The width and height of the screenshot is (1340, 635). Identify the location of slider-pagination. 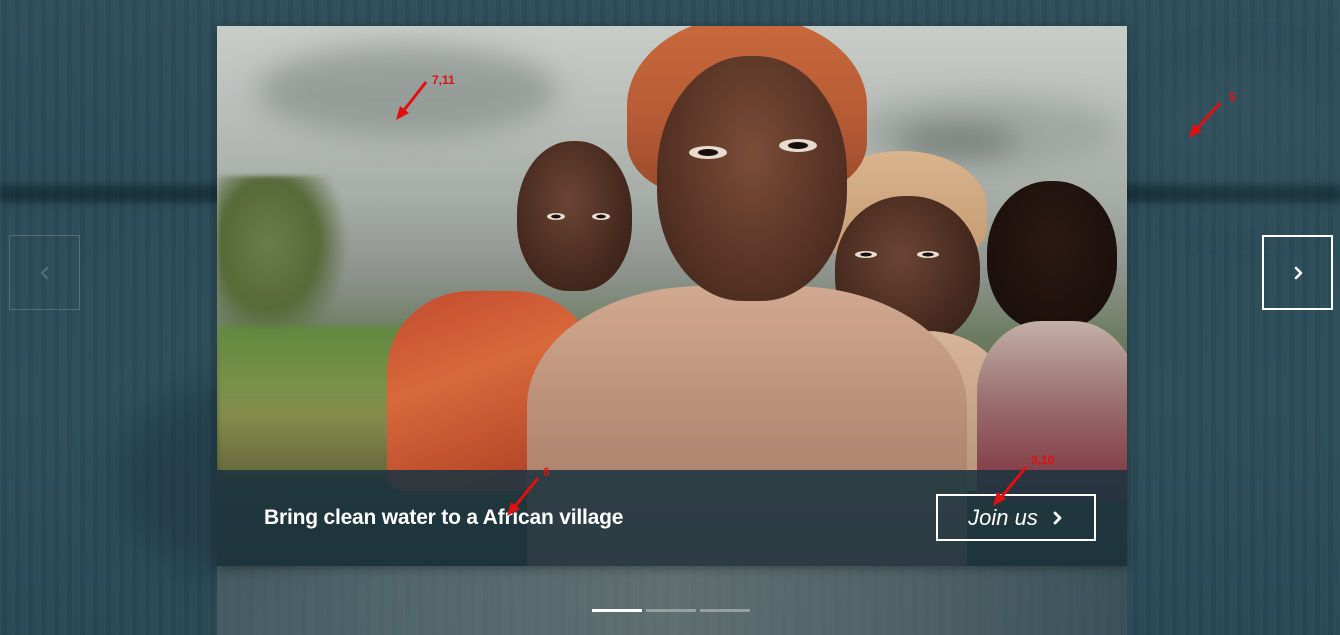
(671, 610).